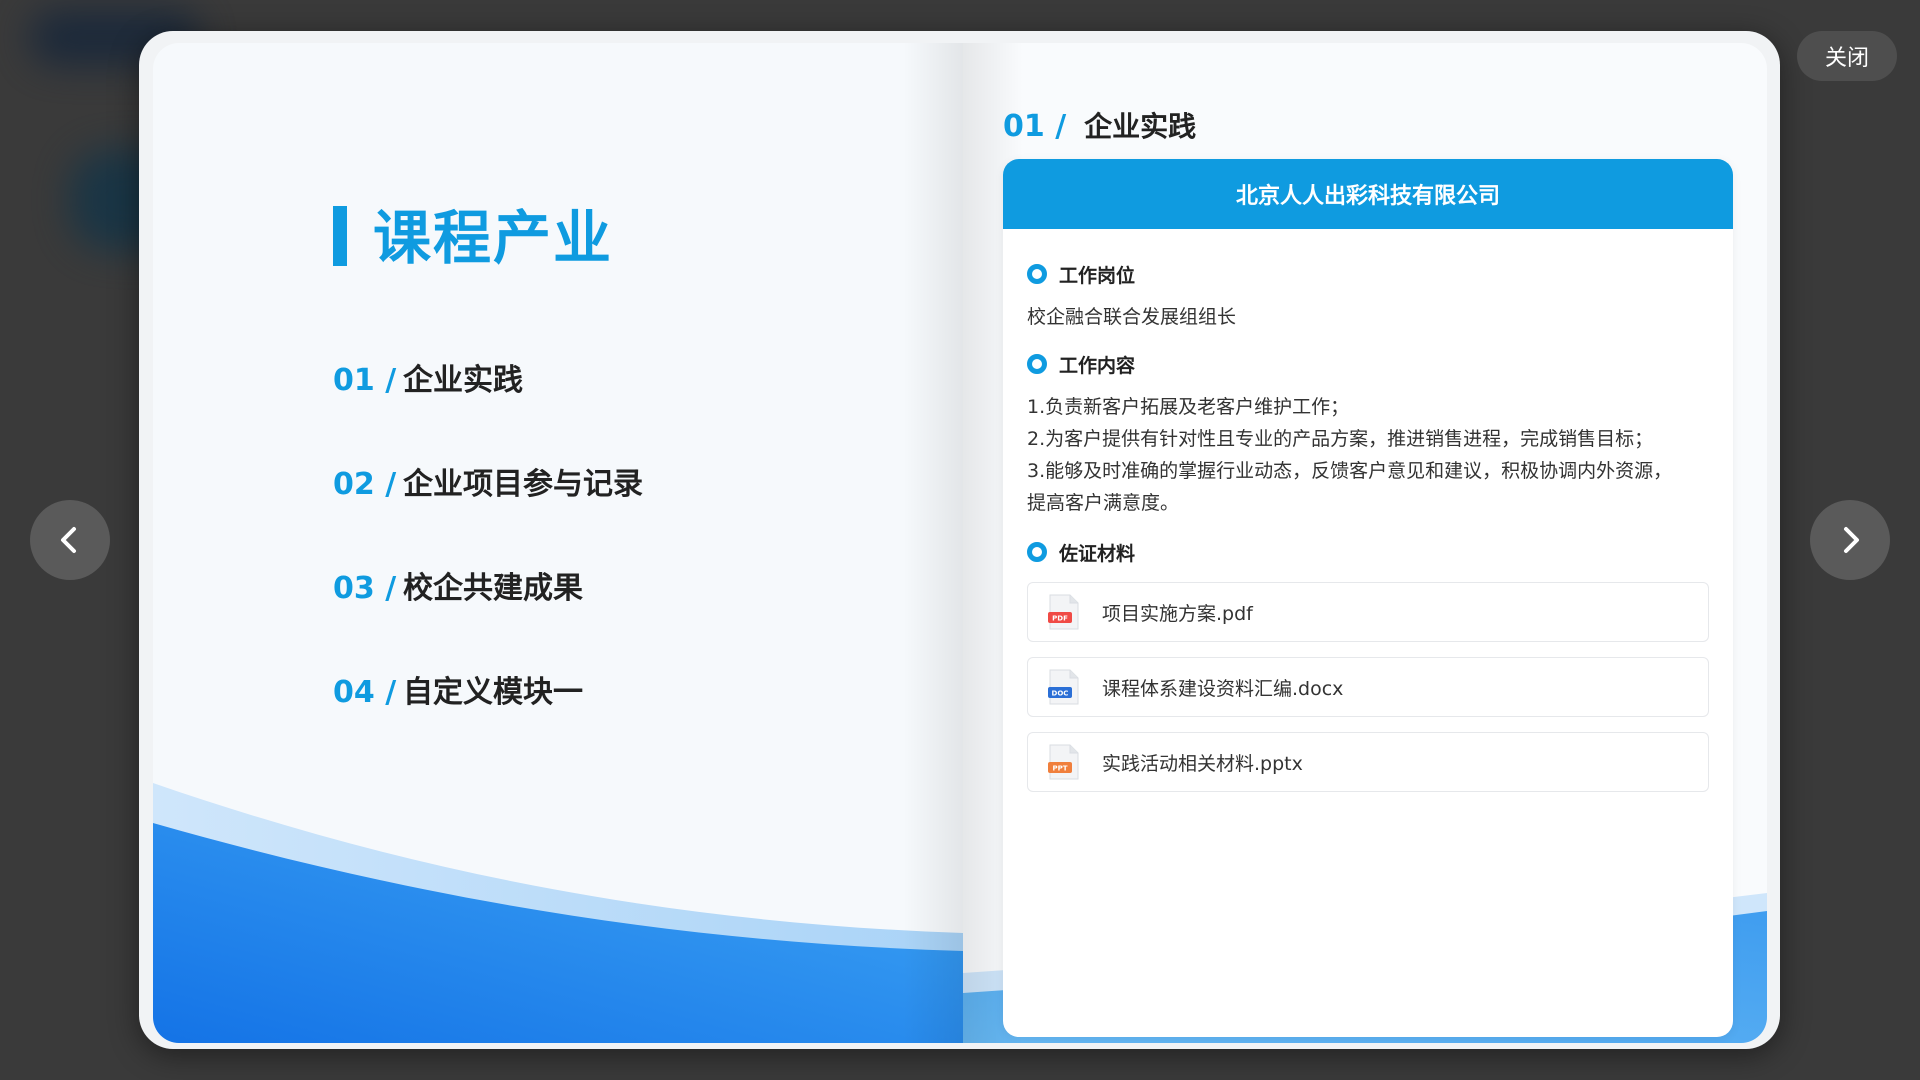  What do you see at coordinates (463, 380) in the screenshot?
I see `toc-label: 企业实践` at bounding box center [463, 380].